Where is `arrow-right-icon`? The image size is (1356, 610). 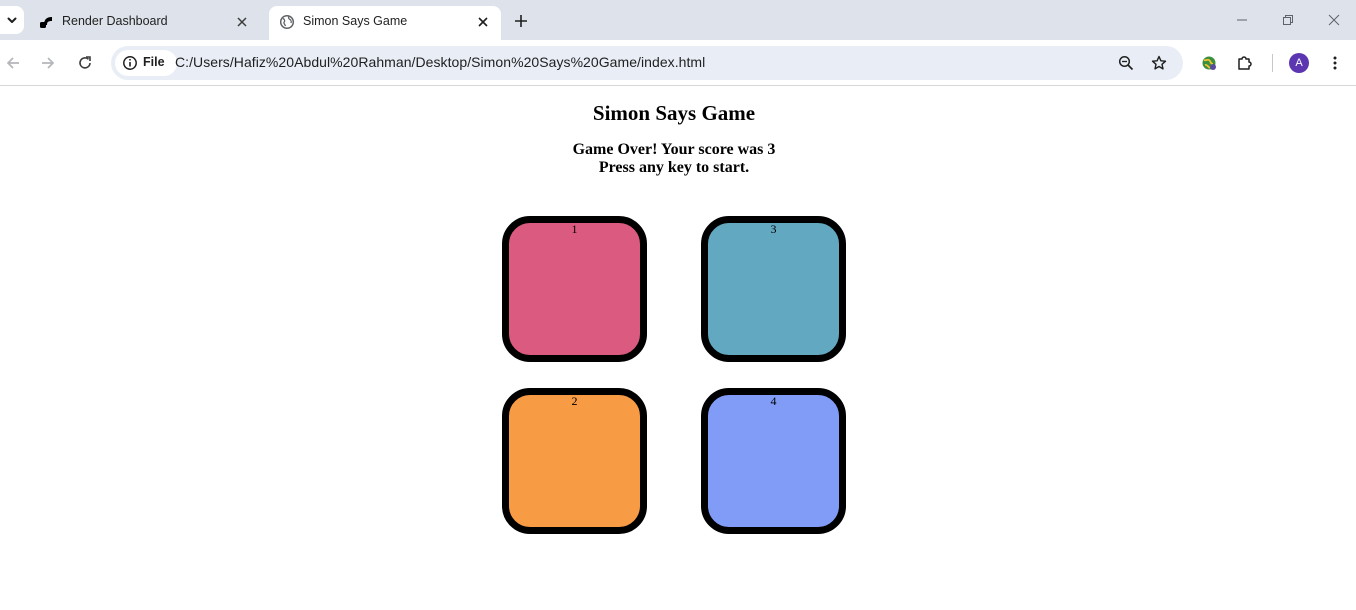 arrow-right-icon is located at coordinates (48, 63).